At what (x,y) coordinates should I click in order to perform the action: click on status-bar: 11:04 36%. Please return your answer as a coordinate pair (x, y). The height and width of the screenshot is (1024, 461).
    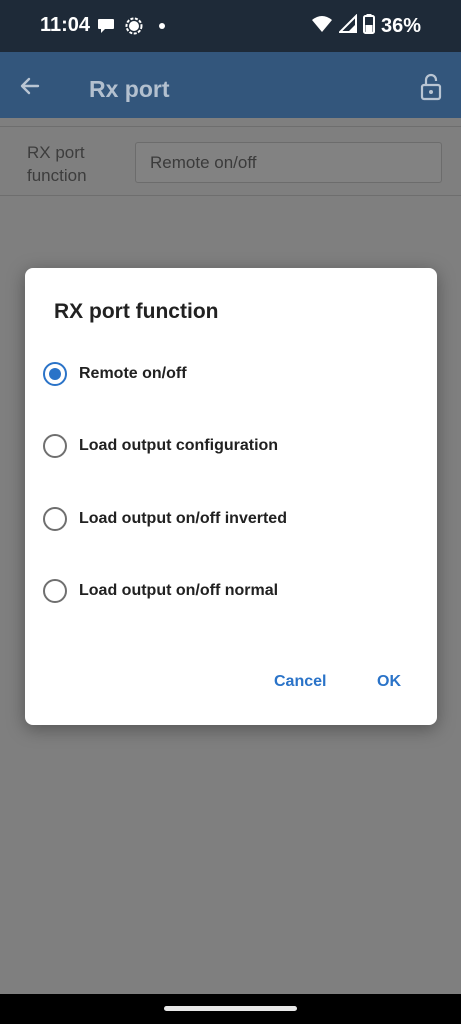
    Looking at the image, I should click on (230, 26).